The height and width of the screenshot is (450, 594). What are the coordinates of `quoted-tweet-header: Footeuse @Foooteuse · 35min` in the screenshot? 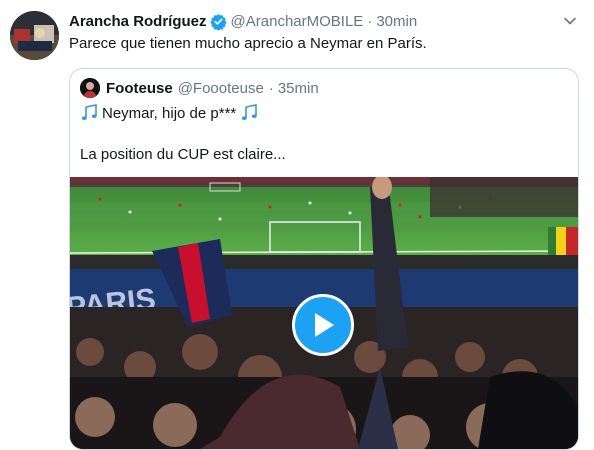 It's located at (199, 88).